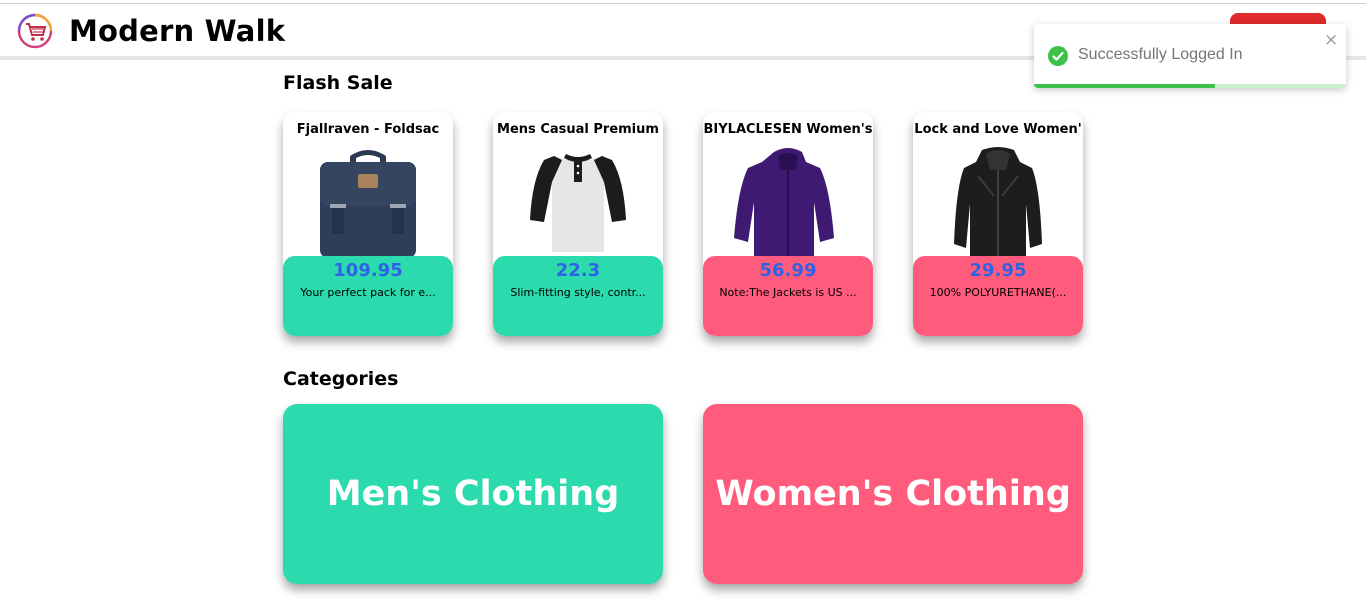 Image resolution: width=1366 pixels, height=608 pixels. I want to click on leather-jacket-image, so click(998, 202).